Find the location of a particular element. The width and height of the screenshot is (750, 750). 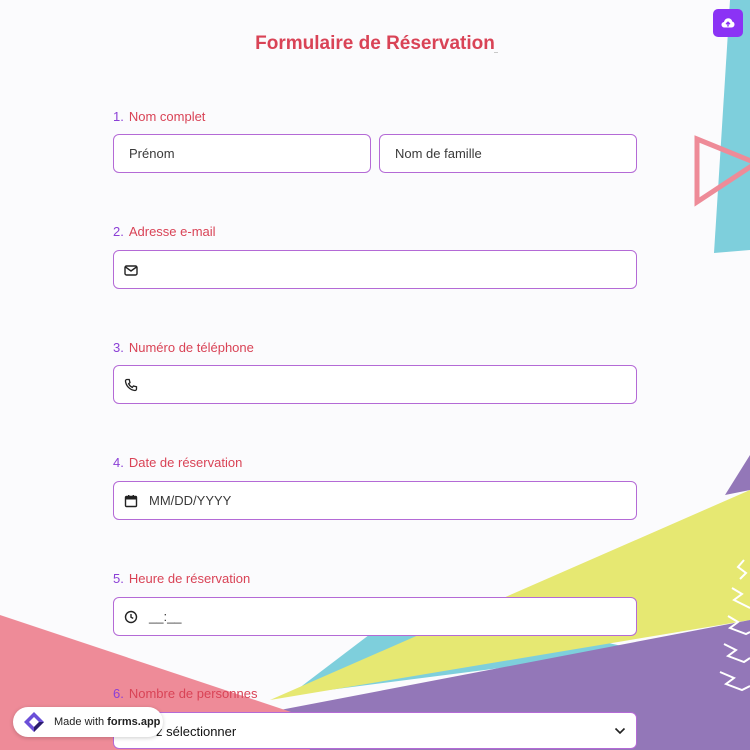

question-label-phone: 3. Numéro de téléphone is located at coordinates (183, 347).